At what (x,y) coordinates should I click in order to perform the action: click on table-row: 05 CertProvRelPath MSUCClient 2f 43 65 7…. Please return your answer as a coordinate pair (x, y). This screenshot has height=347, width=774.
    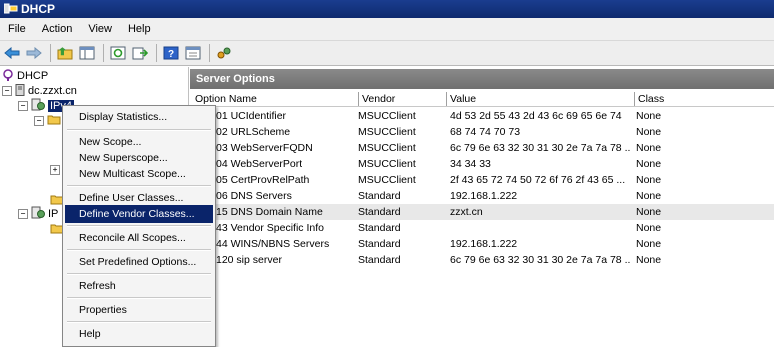
    Looking at the image, I should click on (483, 180).